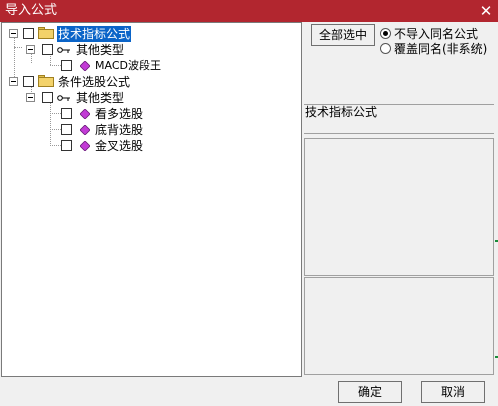 The width and height of the screenshot is (498, 406). I want to click on select-all-button: 全部选中, so click(343, 35).